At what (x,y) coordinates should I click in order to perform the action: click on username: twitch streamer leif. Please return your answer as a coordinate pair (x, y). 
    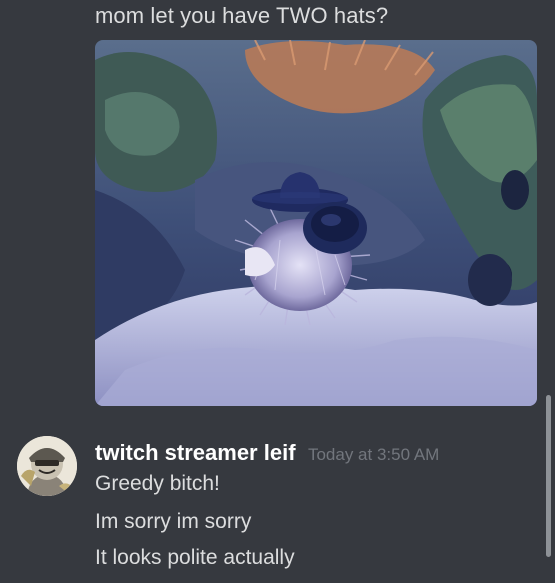
    Looking at the image, I should click on (195, 452).